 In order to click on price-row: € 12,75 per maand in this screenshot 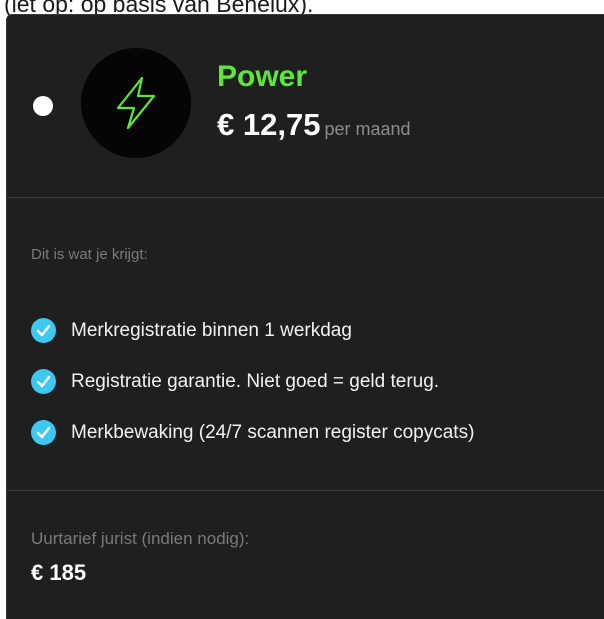, I will do `click(314, 128)`.